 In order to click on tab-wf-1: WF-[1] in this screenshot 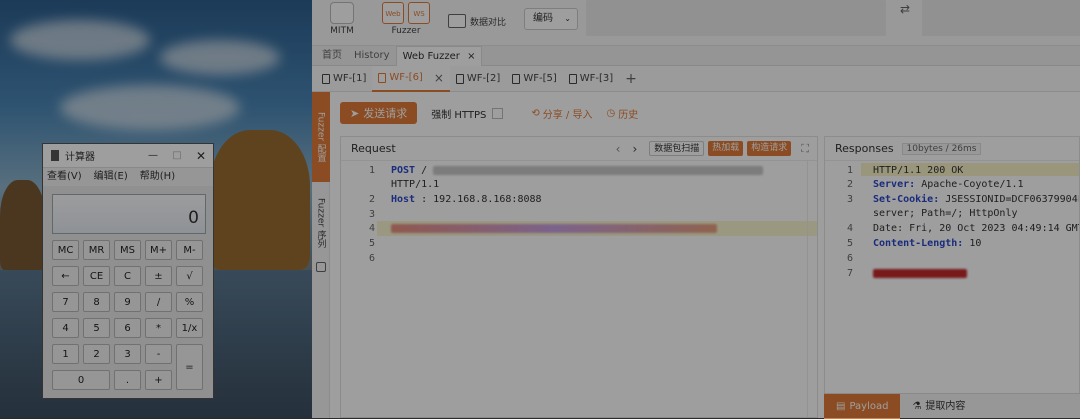, I will do `click(344, 79)`.